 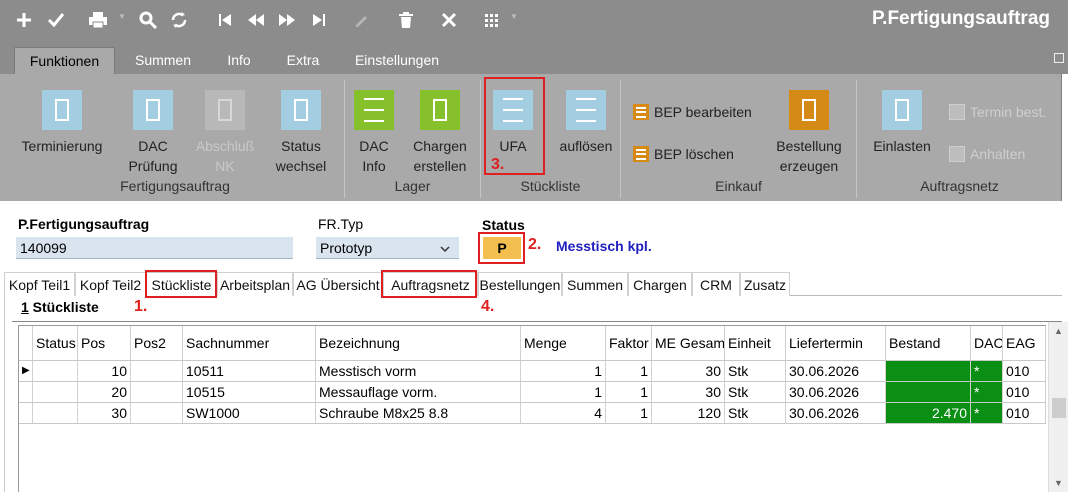 What do you see at coordinates (492, 20) in the screenshot?
I see `grid-icon` at bounding box center [492, 20].